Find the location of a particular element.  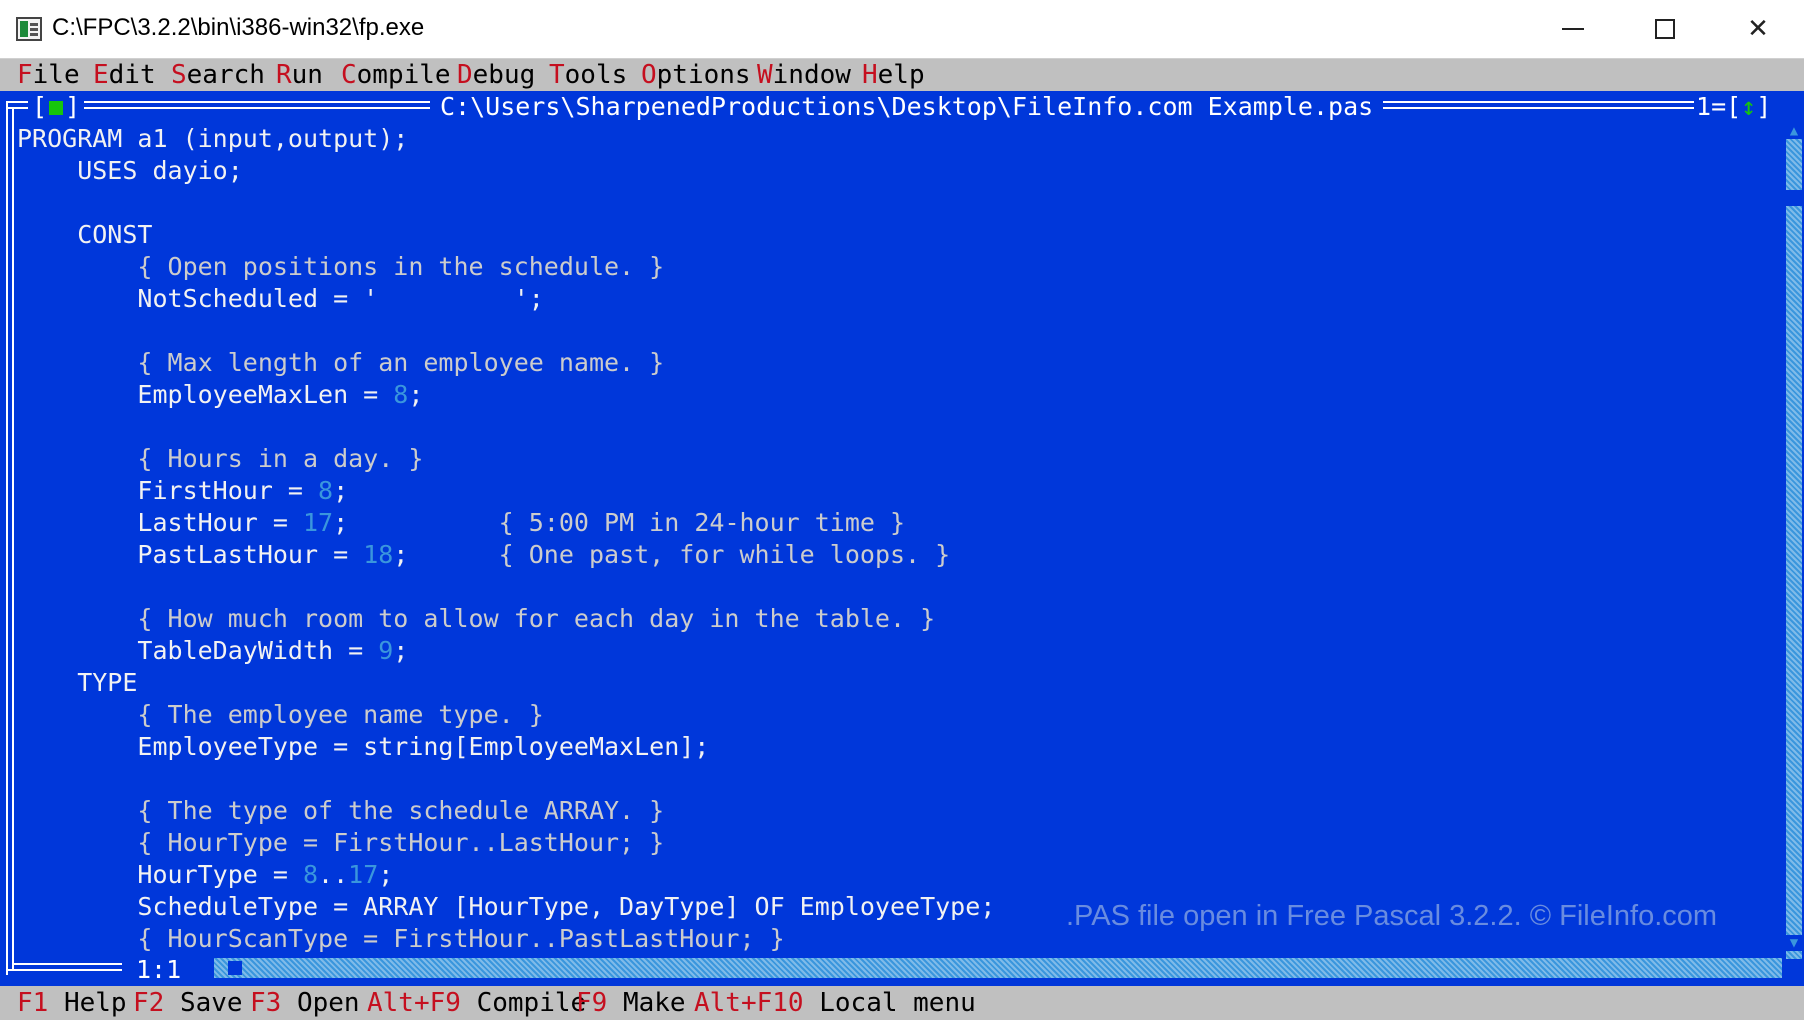

menu-label: dit is located at coordinates (132, 75).